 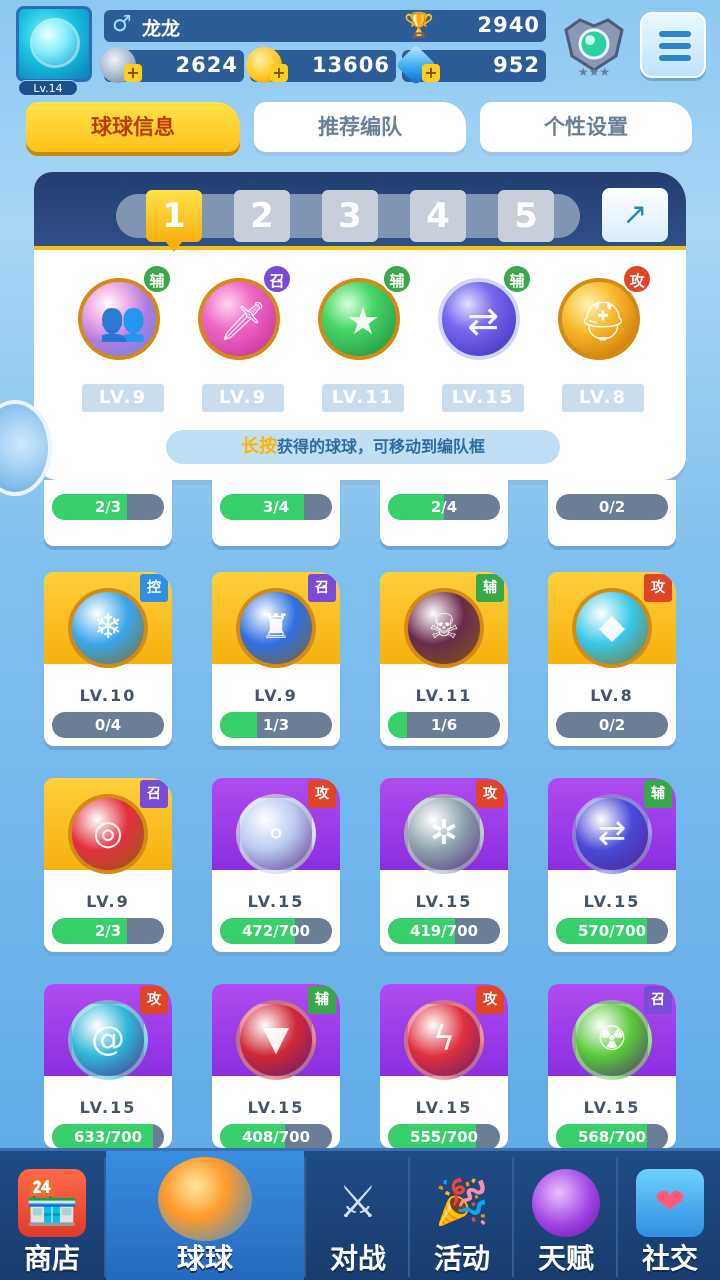 I want to click on ball-progress: 472/700, so click(x=276, y=931).